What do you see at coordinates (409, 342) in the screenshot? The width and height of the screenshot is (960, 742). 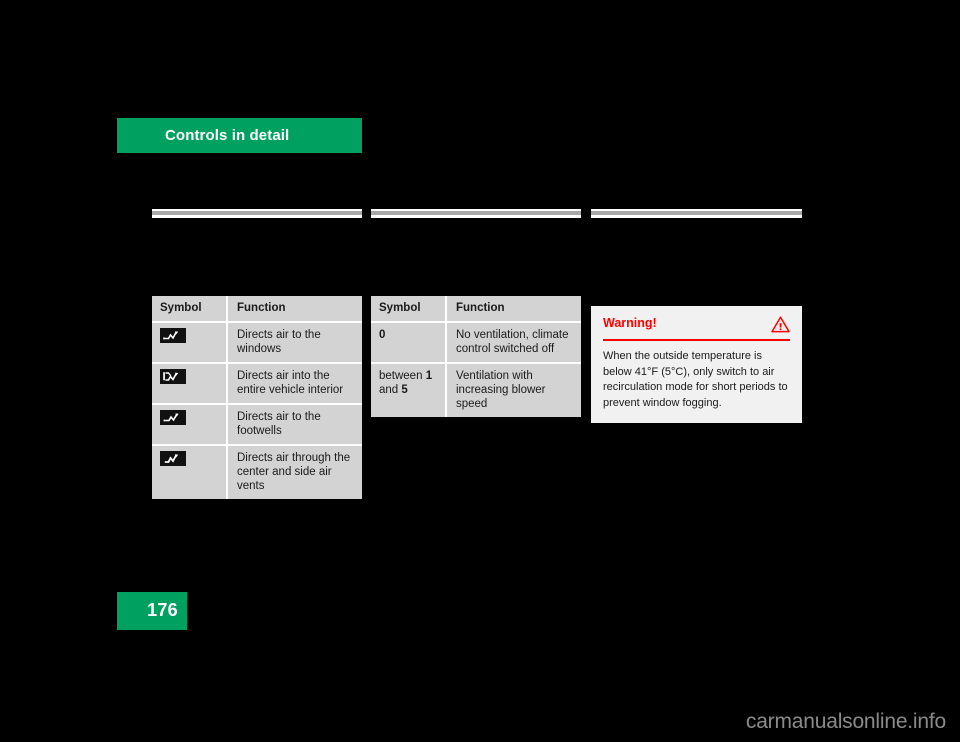 I see `symbol-cell: 0` at bounding box center [409, 342].